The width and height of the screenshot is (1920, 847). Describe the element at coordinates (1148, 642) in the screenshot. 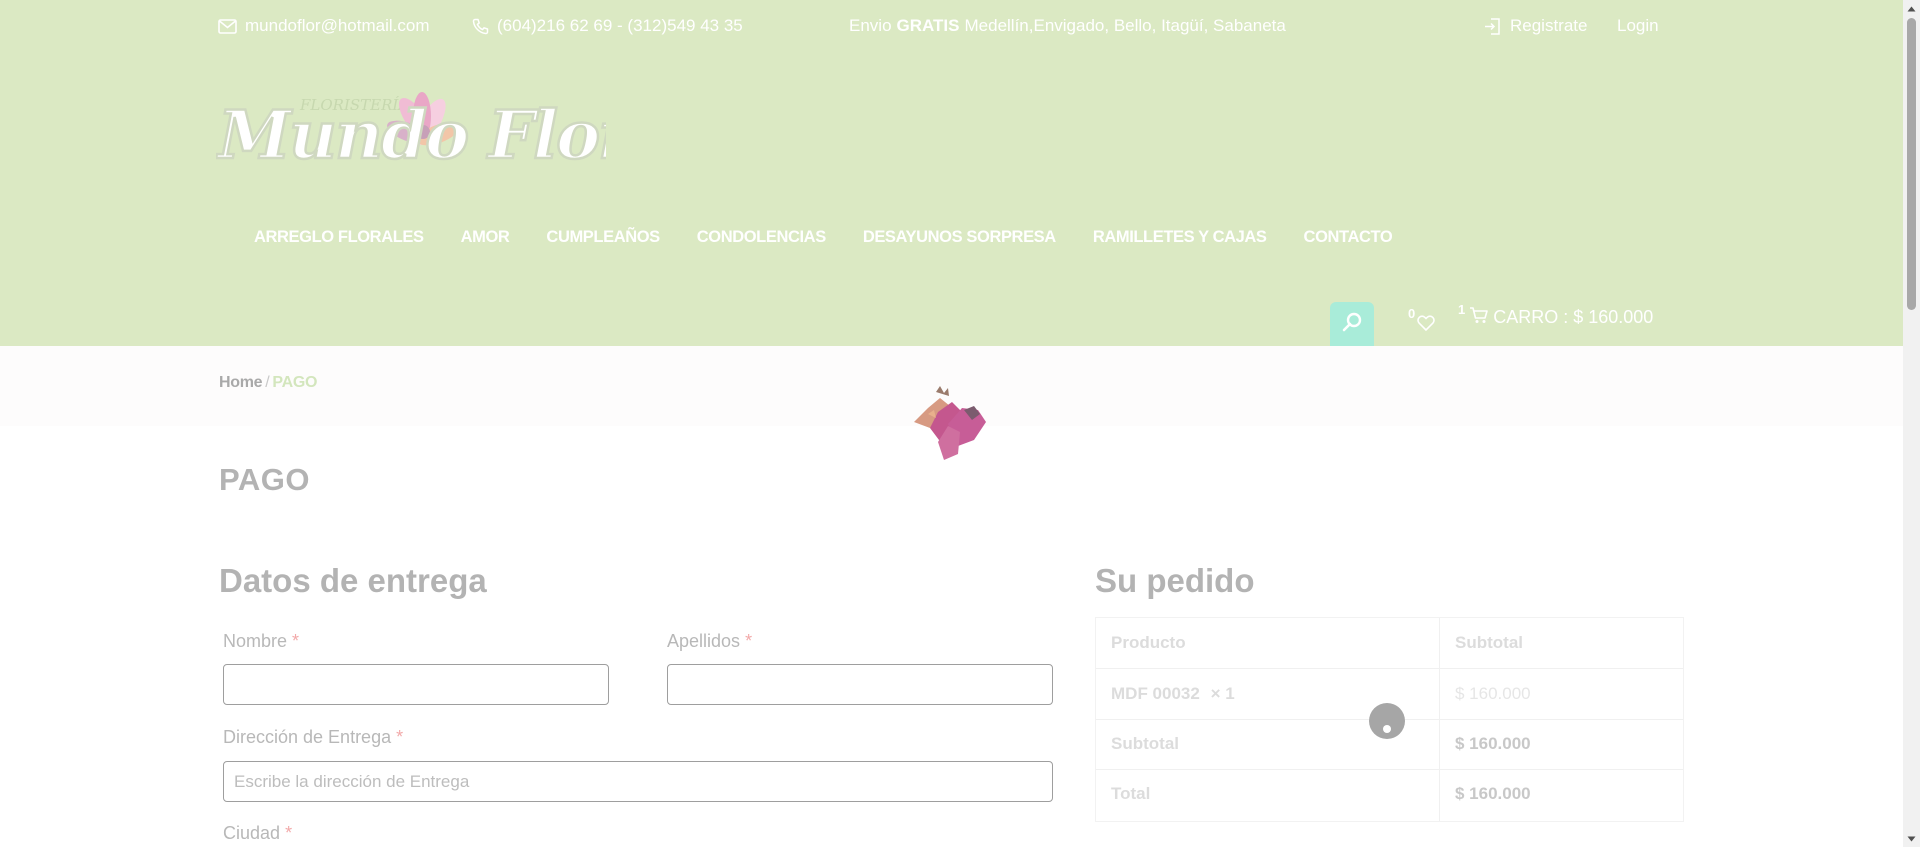

I see `header-product: Producto` at that location.